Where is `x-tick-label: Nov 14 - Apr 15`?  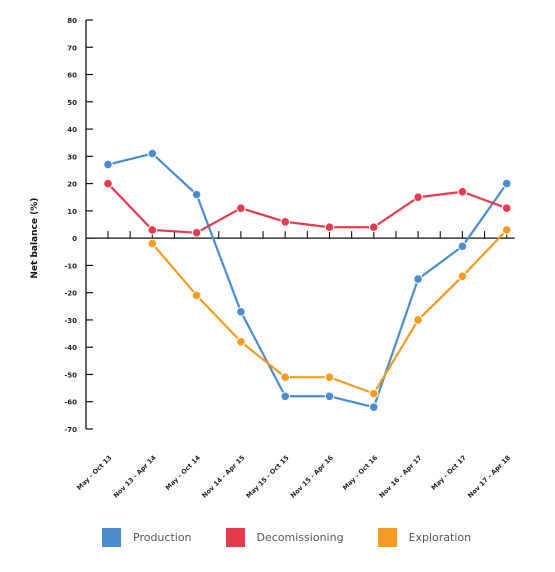
x-tick-label: Nov 14 - Apr 15 is located at coordinates (223, 476).